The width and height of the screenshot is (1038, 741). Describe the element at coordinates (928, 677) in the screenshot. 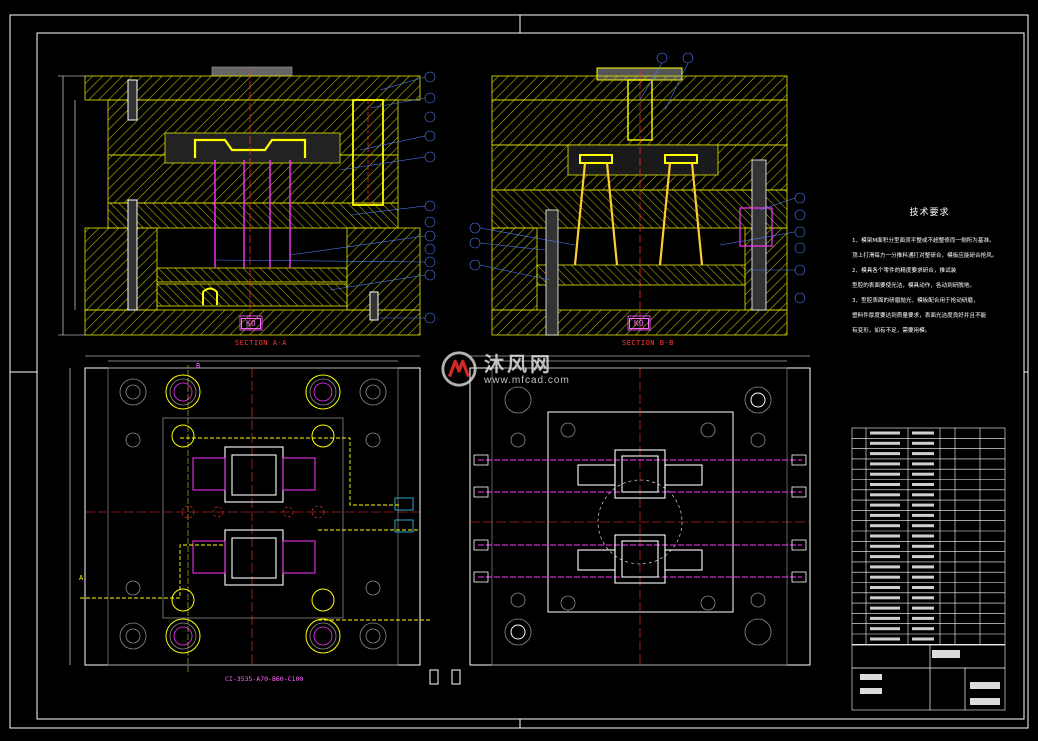

I see `title-block` at that location.